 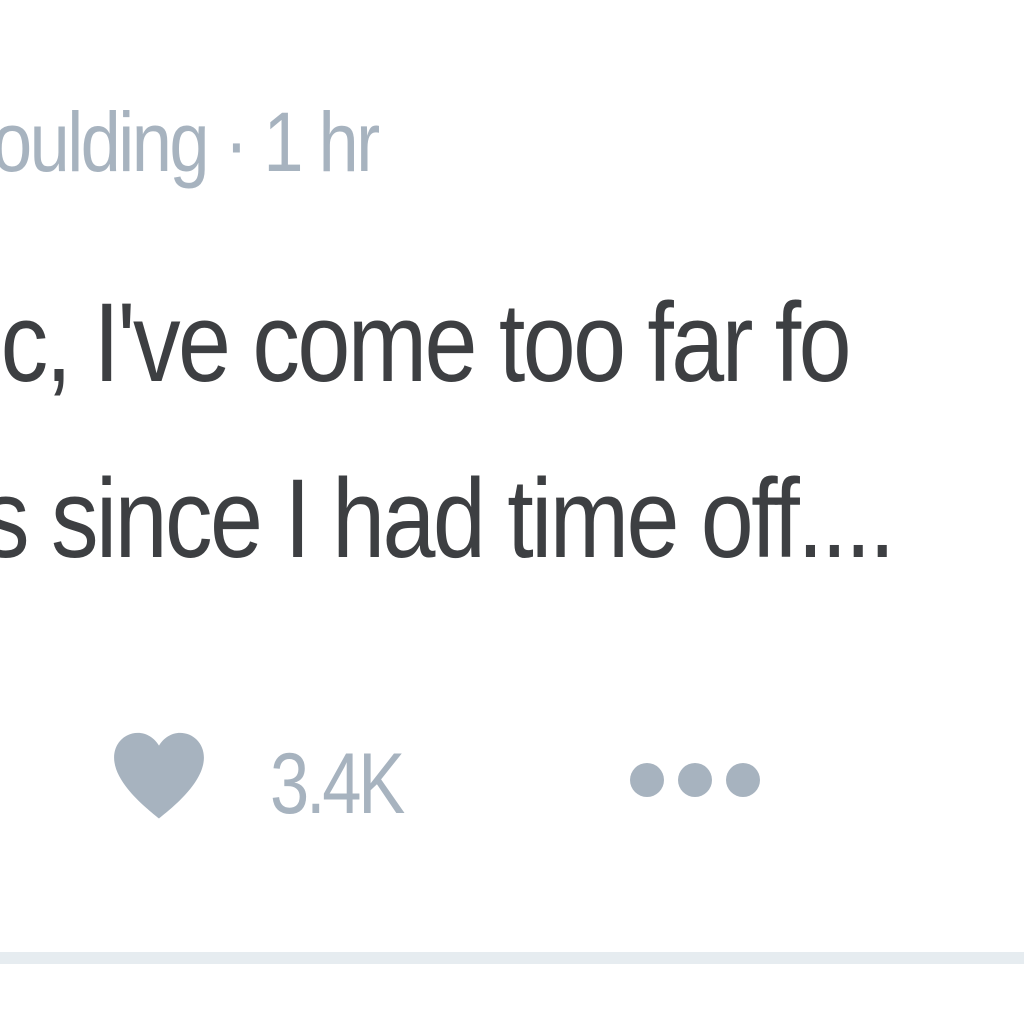 What do you see at coordinates (321, 142) in the screenshot?
I see `tweet-timestamp: 1 hr` at bounding box center [321, 142].